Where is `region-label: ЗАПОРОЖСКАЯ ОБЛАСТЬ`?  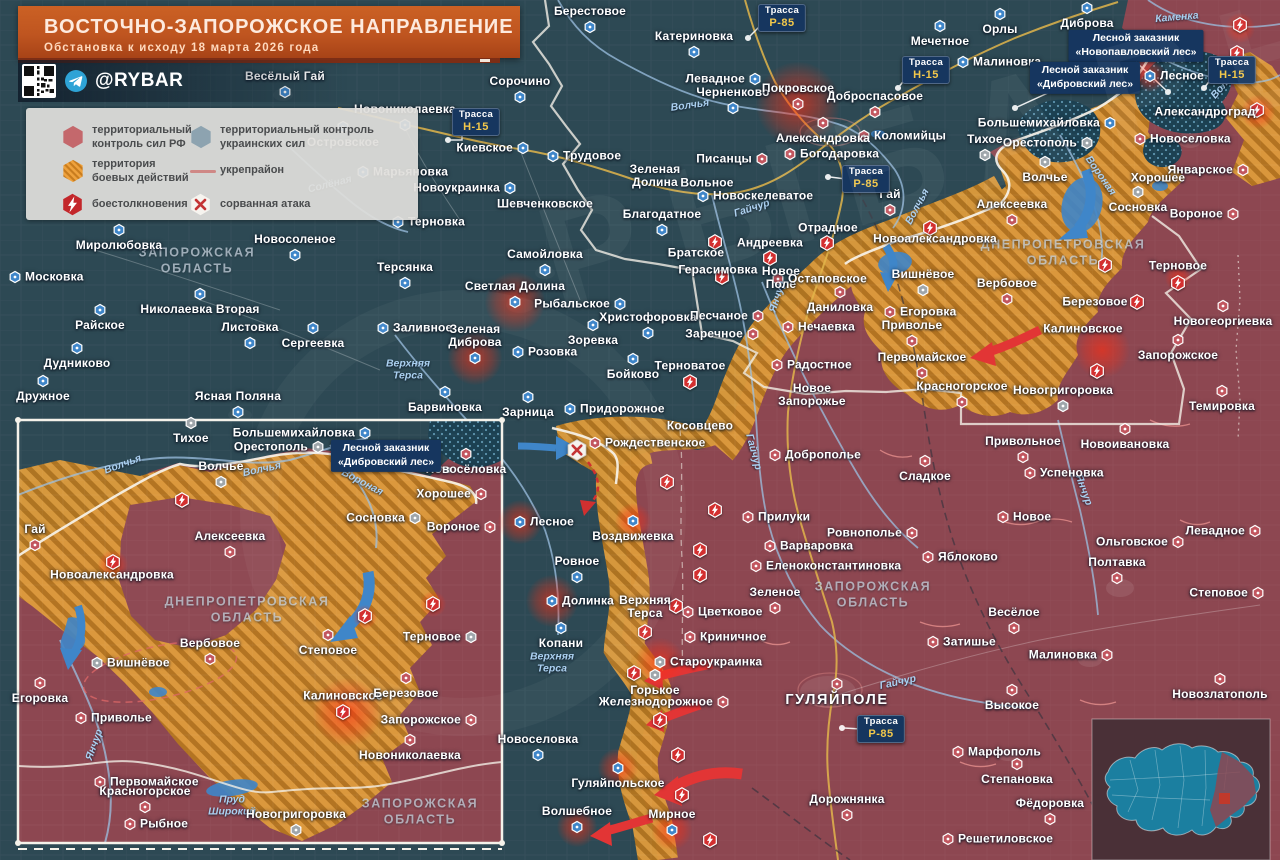
region-label: ЗАПОРОЖСКАЯ ОБЛАСТЬ is located at coordinates (420, 811).